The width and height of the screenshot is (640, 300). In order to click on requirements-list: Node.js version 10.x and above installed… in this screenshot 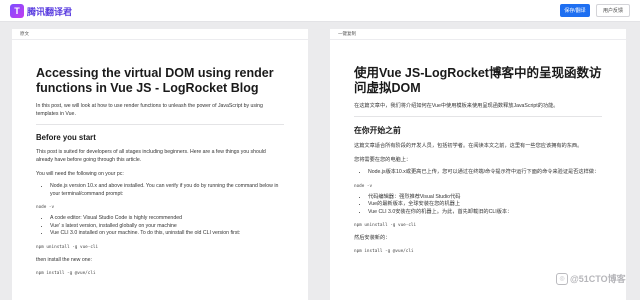, I will do `click(160, 190)`.